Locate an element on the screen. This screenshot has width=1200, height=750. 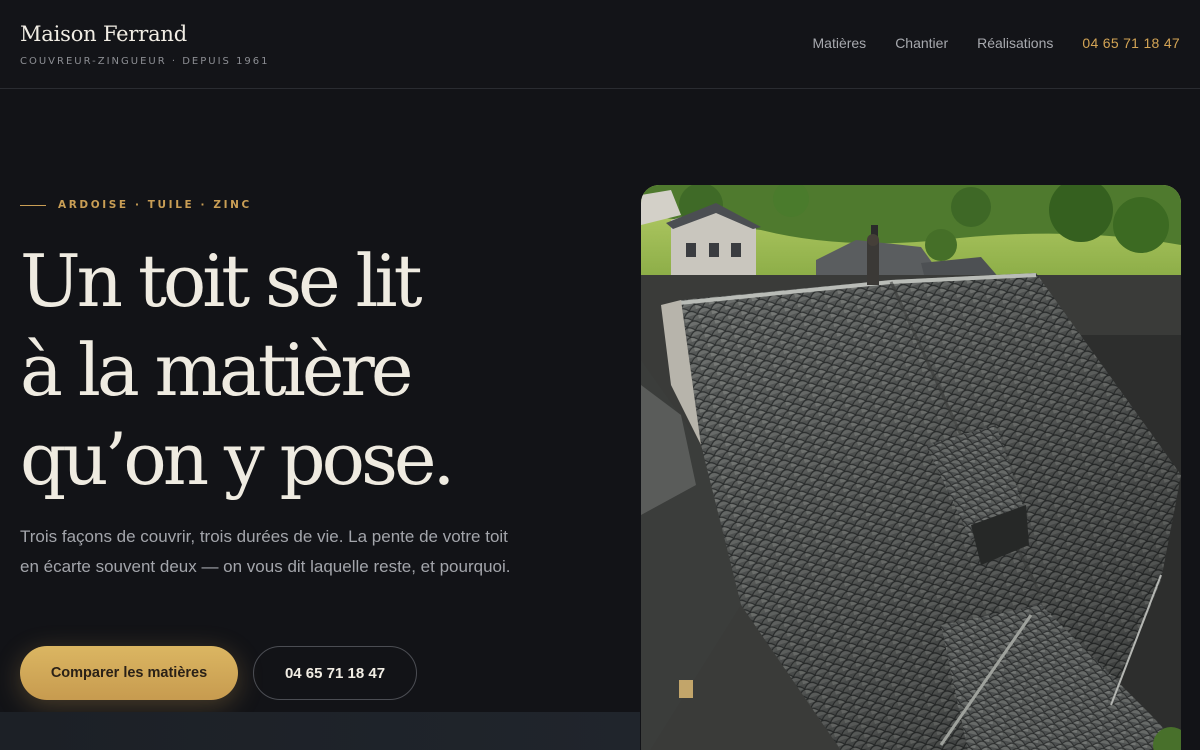
compare-materials-button: Comparer les matières is located at coordinates (129, 673).